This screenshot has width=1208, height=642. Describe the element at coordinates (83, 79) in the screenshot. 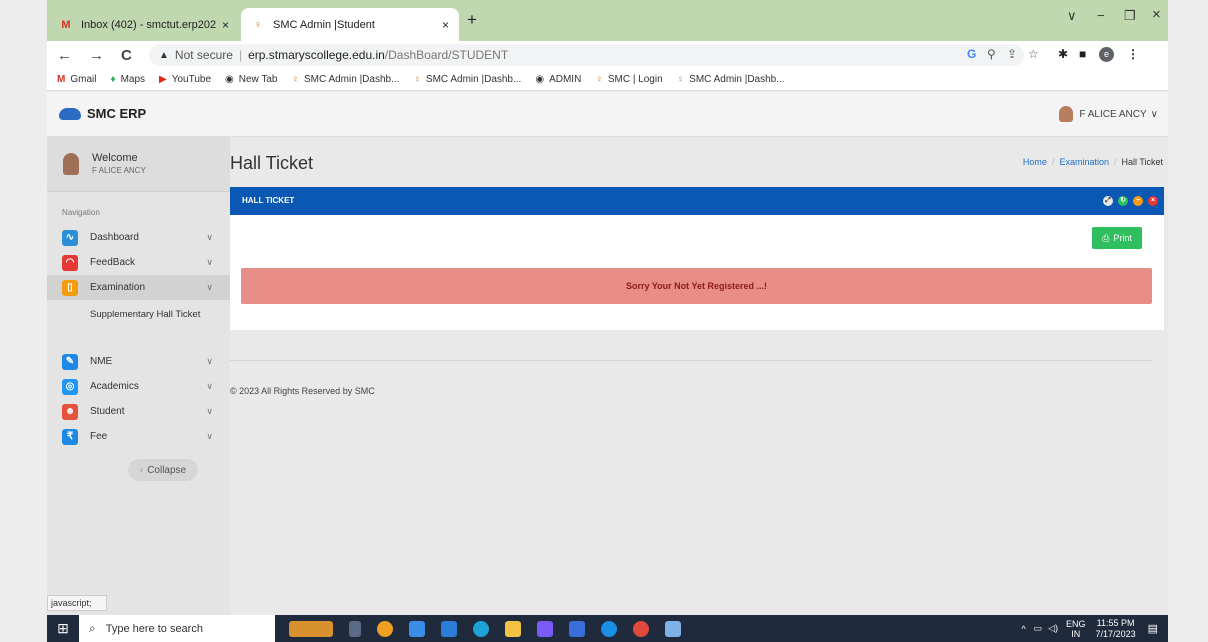

I see `bookmark-label: Gmail` at that location.